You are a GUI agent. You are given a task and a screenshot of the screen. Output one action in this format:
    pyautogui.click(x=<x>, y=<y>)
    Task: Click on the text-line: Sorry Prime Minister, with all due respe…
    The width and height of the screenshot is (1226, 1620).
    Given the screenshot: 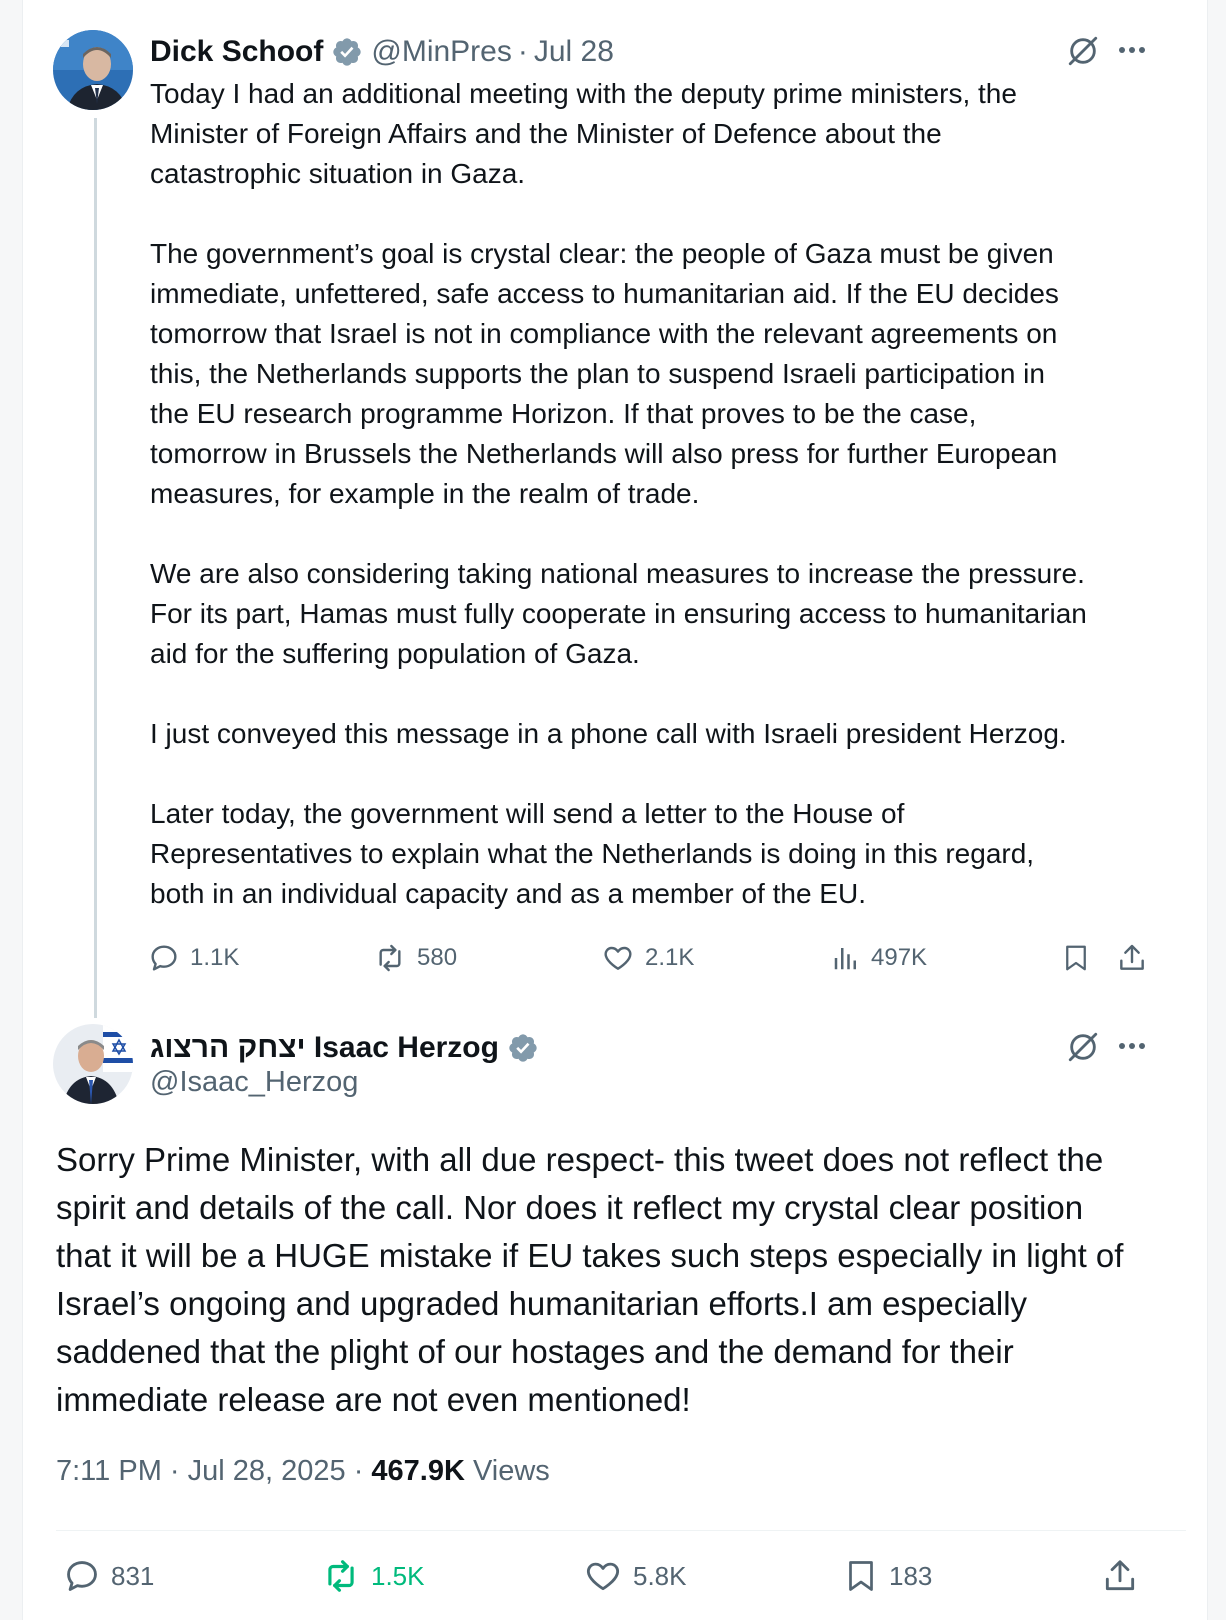 What is the action you would take?
    pyautogui.click(x=580, y=1159)
    